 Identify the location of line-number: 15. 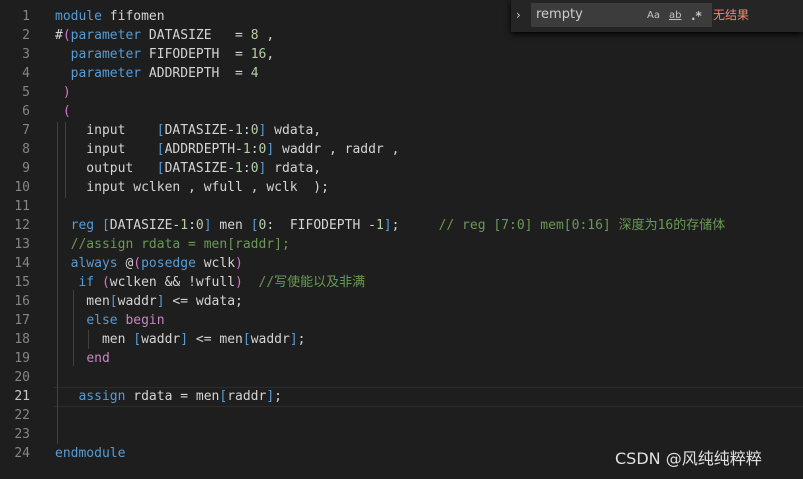
(22, 282).